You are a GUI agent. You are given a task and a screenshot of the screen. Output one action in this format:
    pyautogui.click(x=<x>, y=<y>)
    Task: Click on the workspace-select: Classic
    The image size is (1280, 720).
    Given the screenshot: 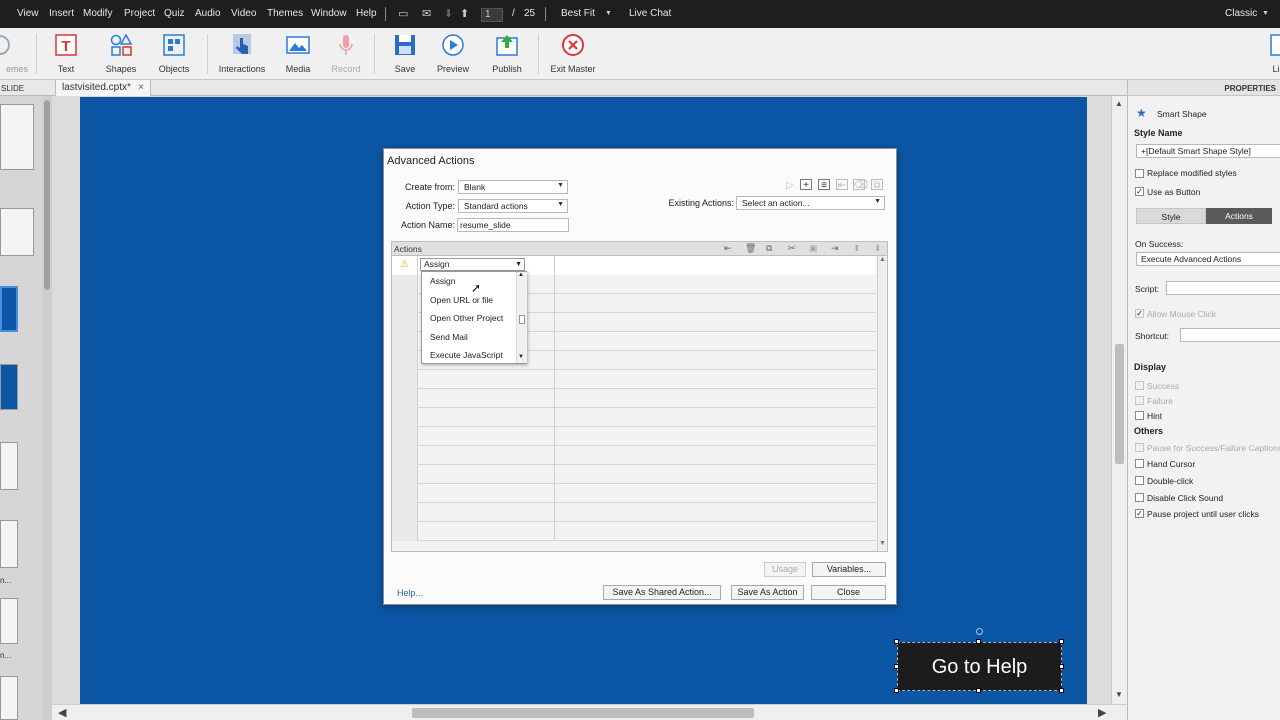 What is the action you would take?
    pyautogui.click(x=1241, y=13)
    